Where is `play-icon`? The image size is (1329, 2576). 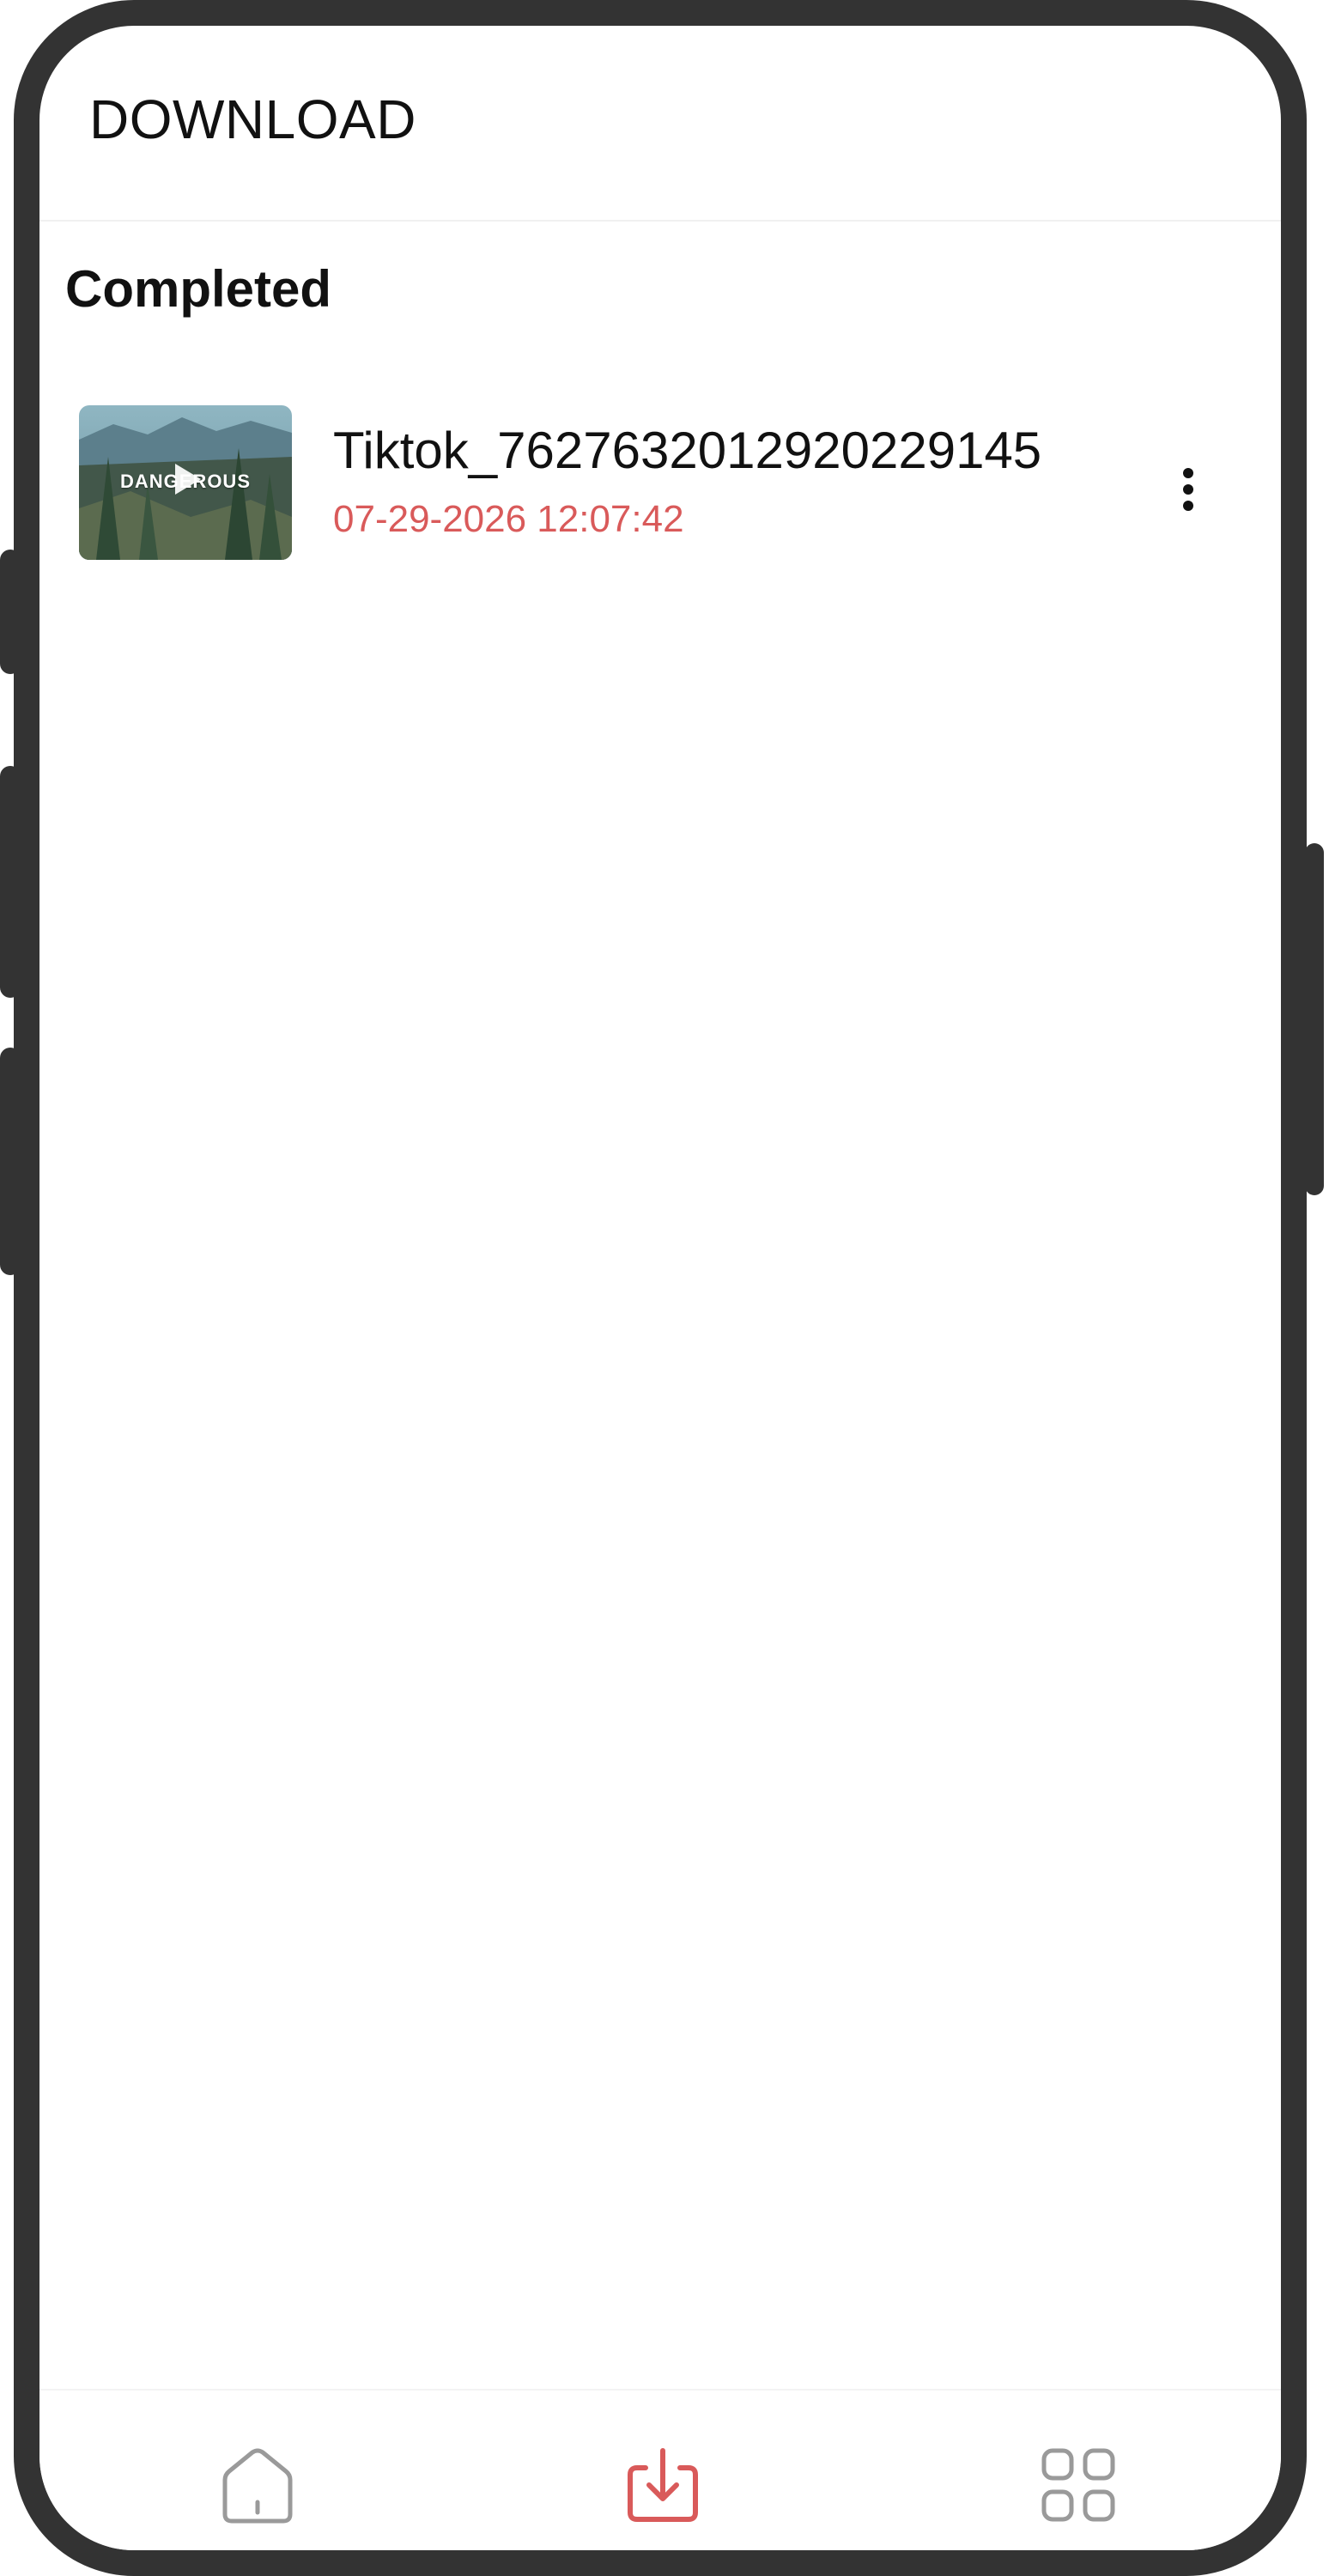 play-icon is located at coordinates (188, 479).